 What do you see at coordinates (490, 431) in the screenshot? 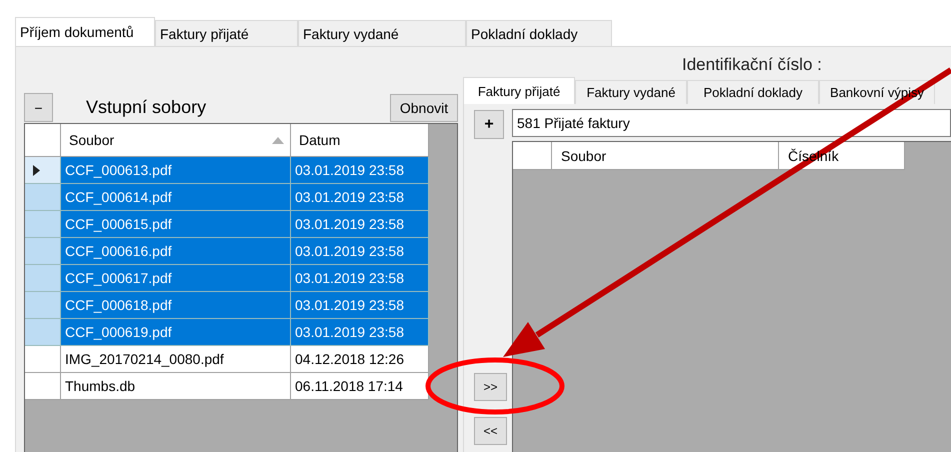
I see `move-left-button: <<` at bounding box center [490, 431].